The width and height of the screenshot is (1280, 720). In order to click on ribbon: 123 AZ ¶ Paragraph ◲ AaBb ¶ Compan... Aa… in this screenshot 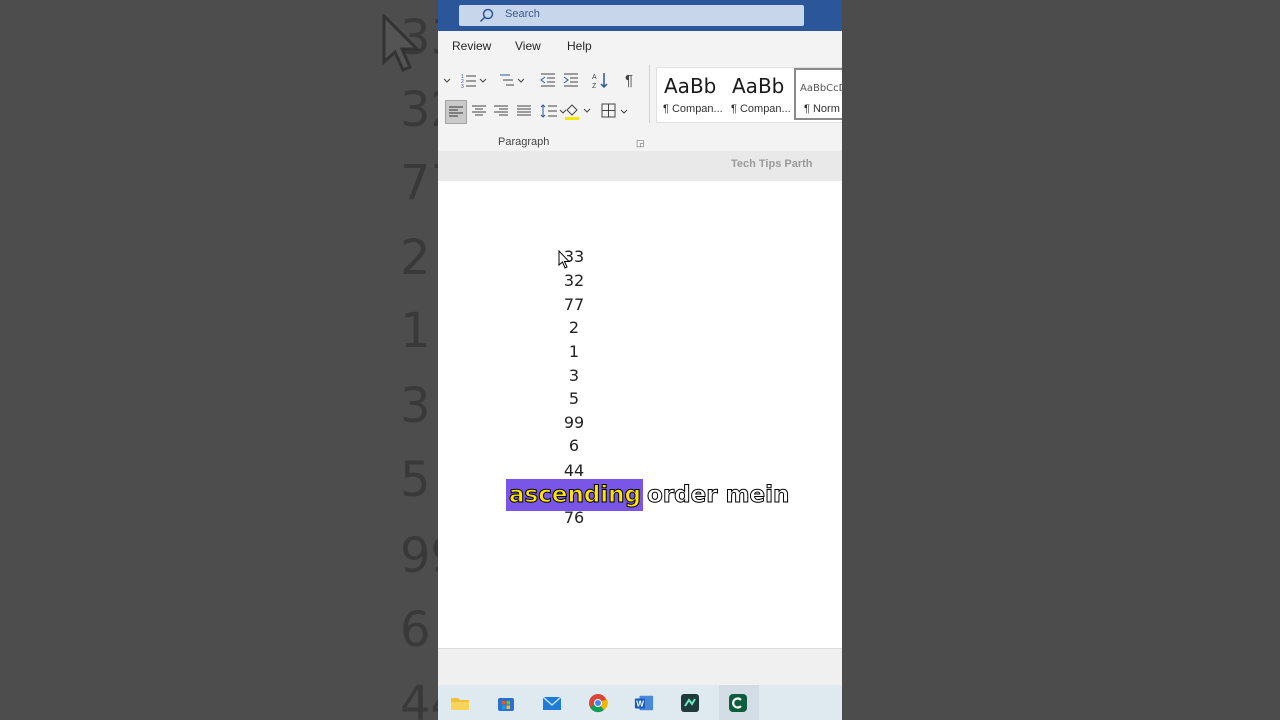, I will do `click(640, 106)`.